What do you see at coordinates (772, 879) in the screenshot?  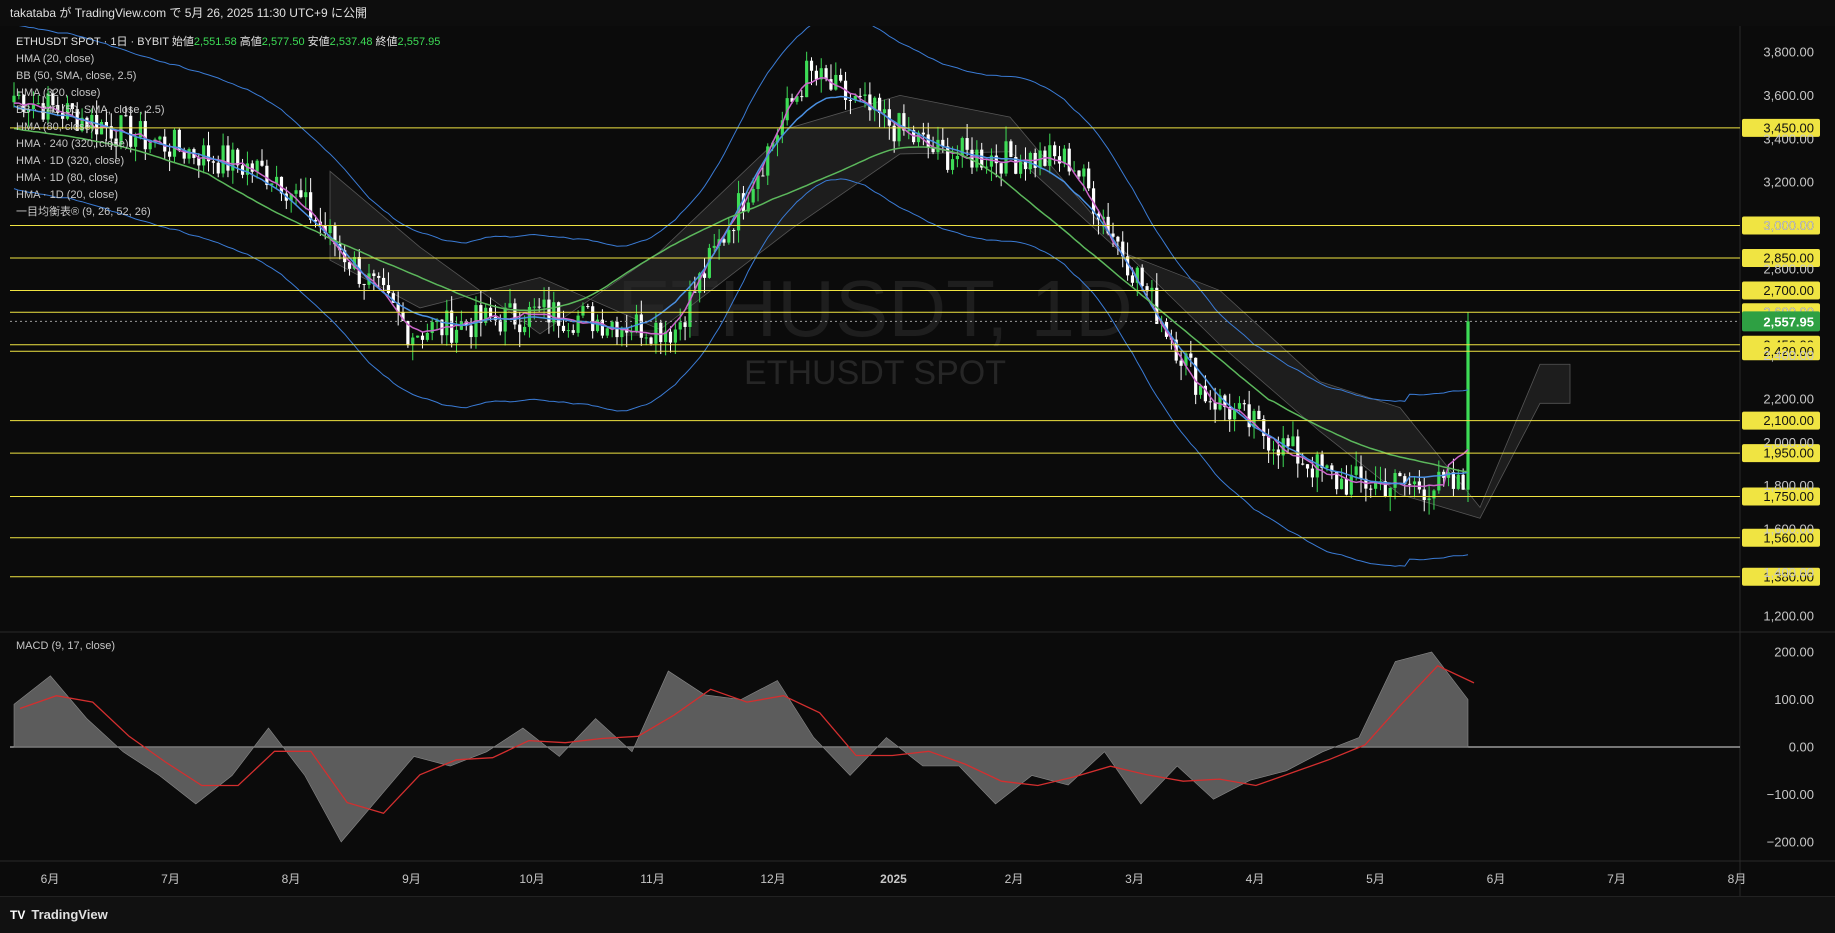 I see `x-tick-label: 12月` at bounding box center [772, 879].